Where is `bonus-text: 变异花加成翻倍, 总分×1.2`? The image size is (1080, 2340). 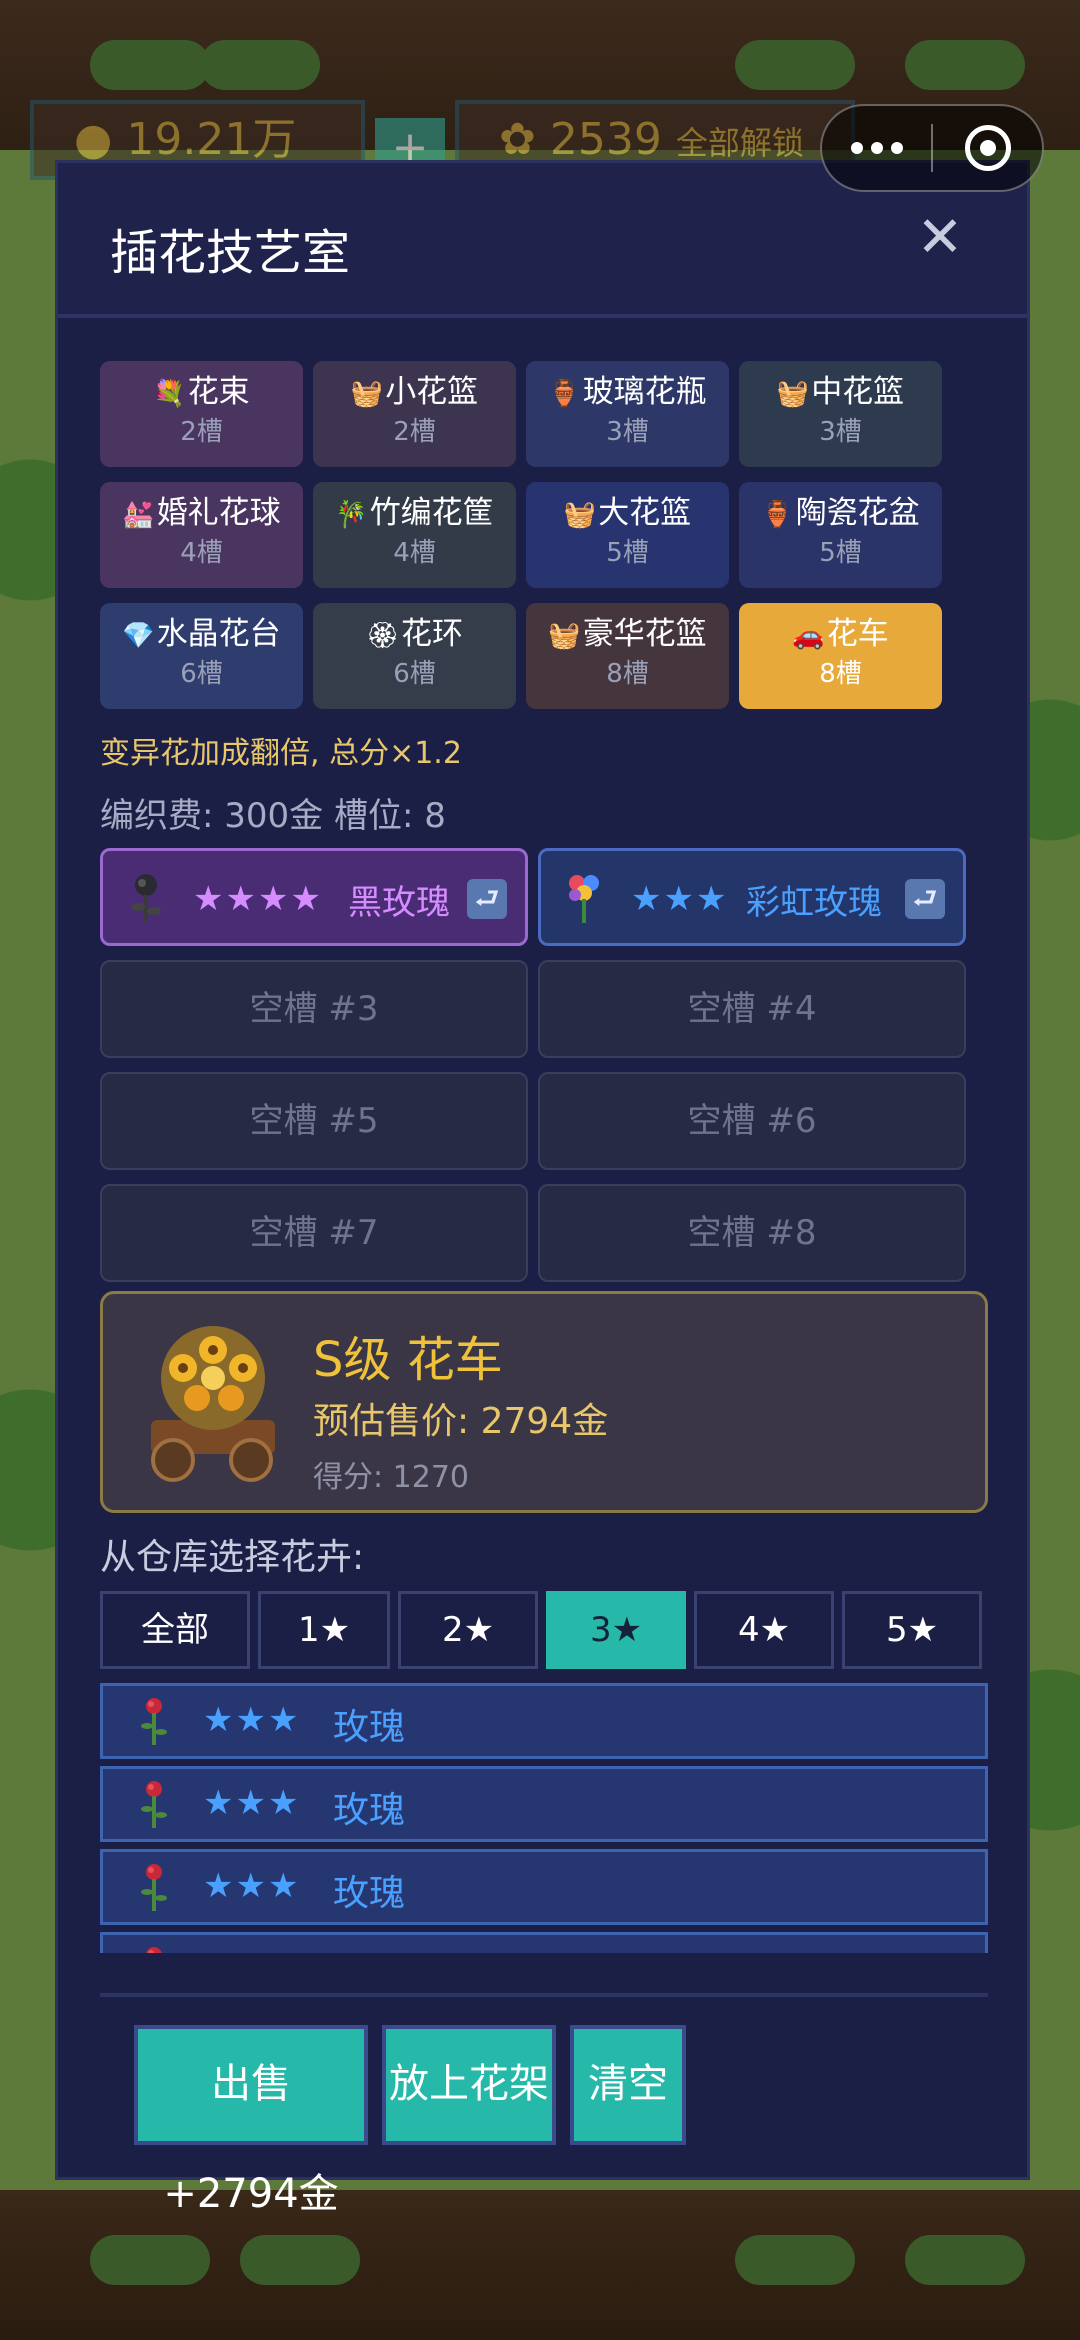
bonus-text: 变异花加成翻倍, 总分×1.2 is located at coordinates (281, 753).